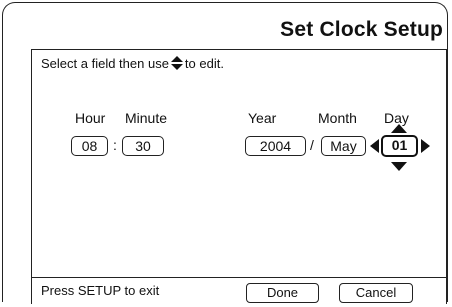 The image size is (452, 307). I want to click on day-up-arrow-icon, so click(399, 129).